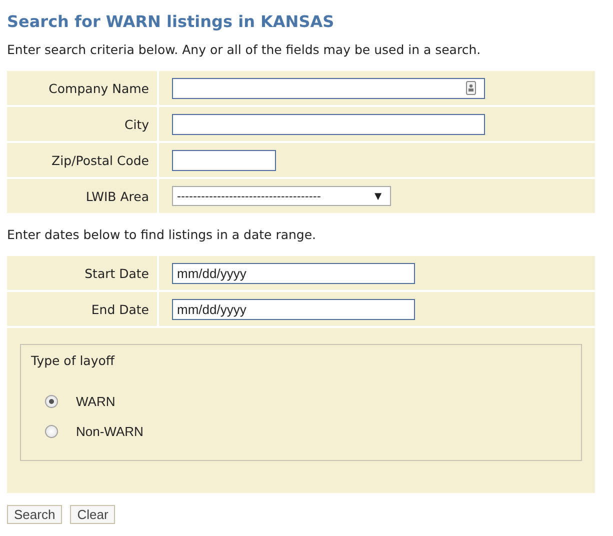  What do you see at coordinates (162, 234) in the screenshot?
I see `dates-instructions: Enter dates below to find listings in a date range.` at bounding box center [162, 234].